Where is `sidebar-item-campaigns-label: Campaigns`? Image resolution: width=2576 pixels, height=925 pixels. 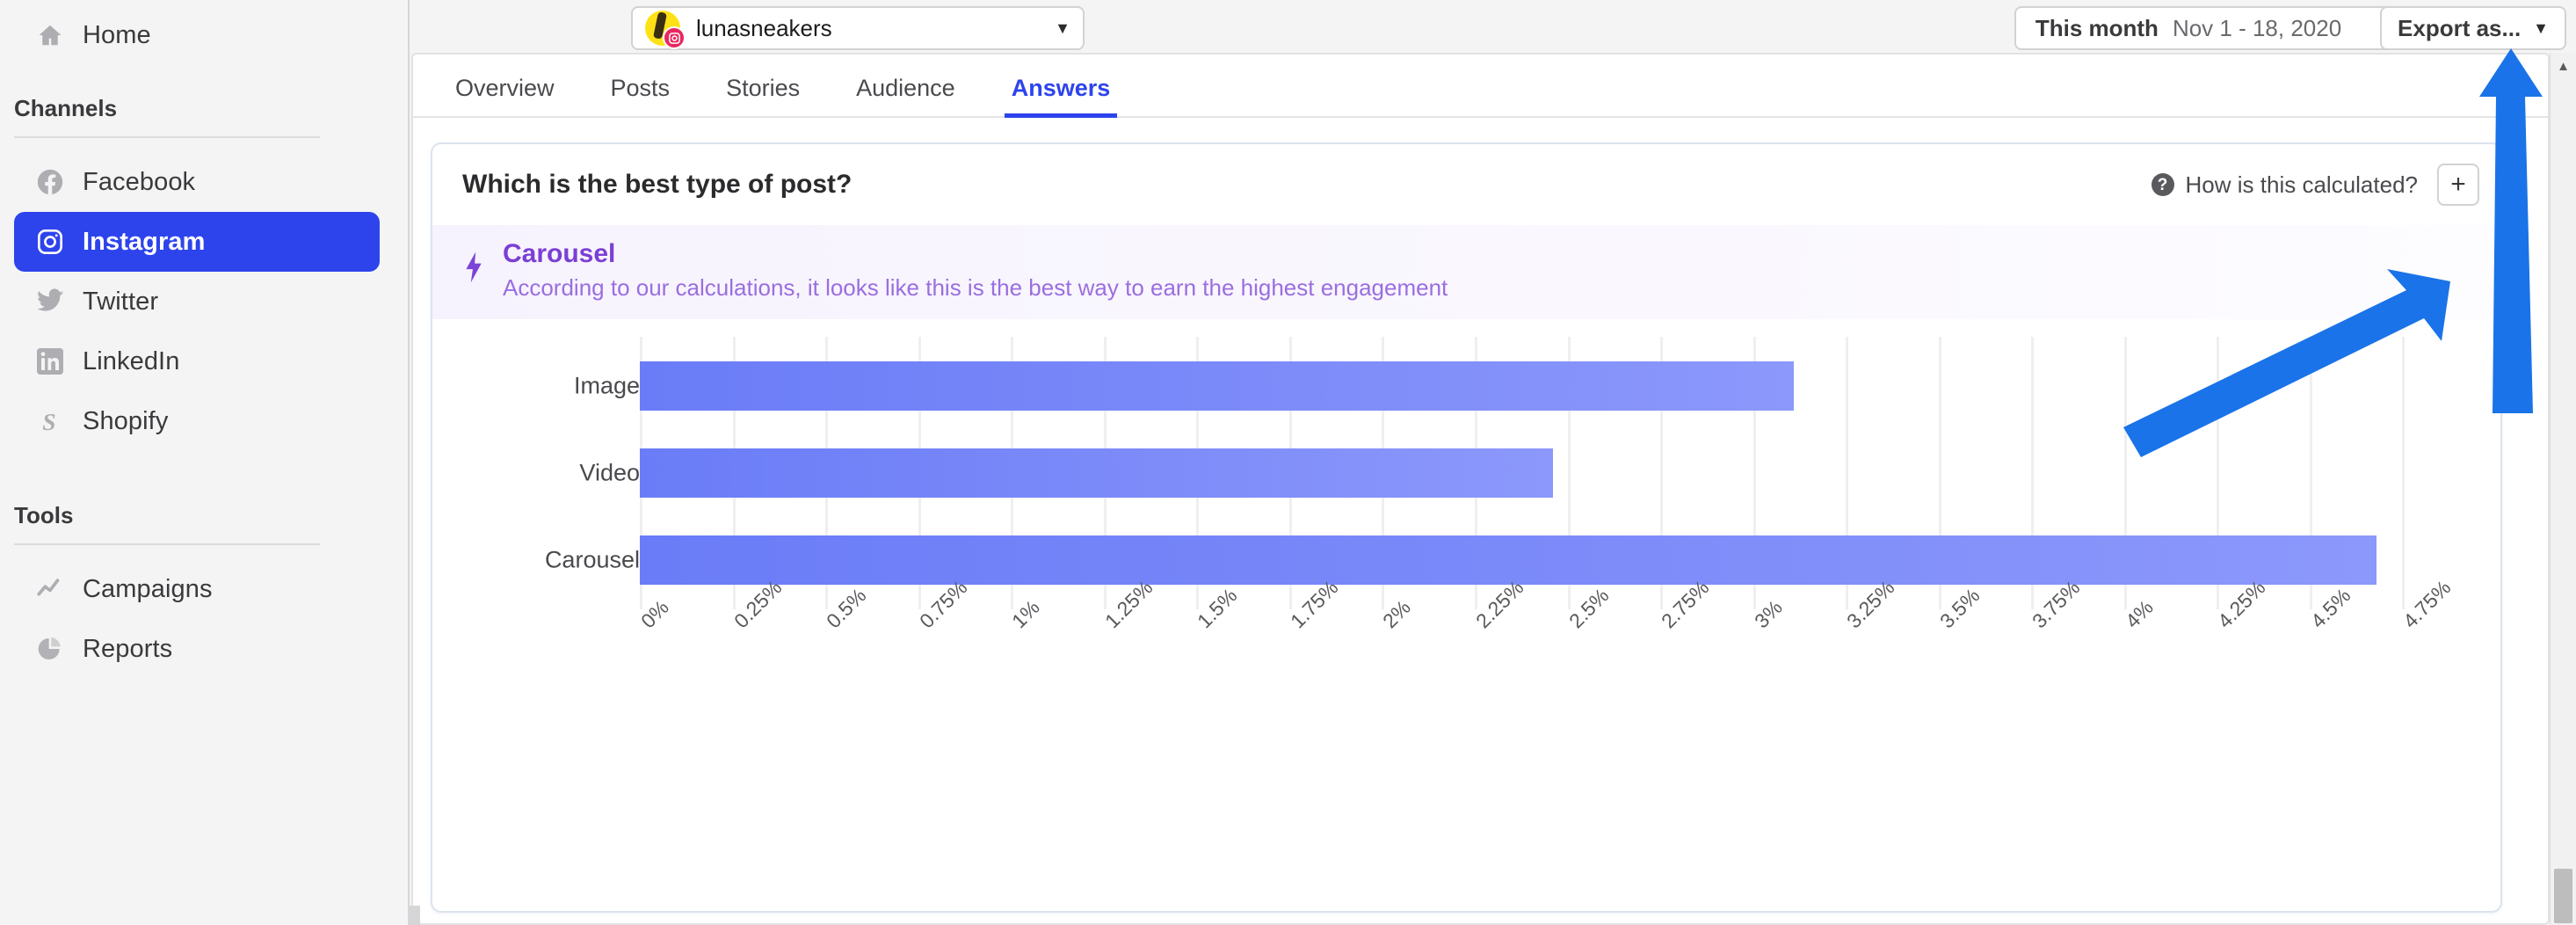
sidebar-item-campaigns-label: Campaigns is located at coordinates (148, 588).